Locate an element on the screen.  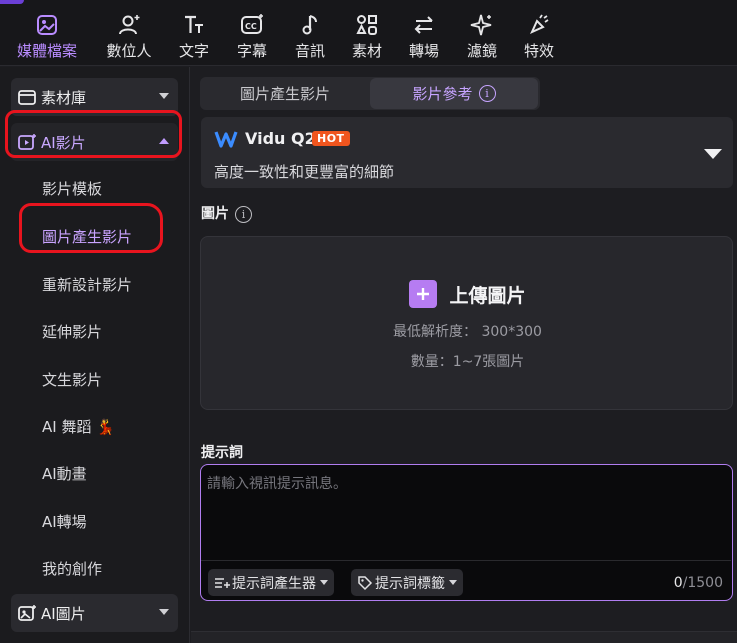
list-sparkle-icon is located at coordinates (222, 582).